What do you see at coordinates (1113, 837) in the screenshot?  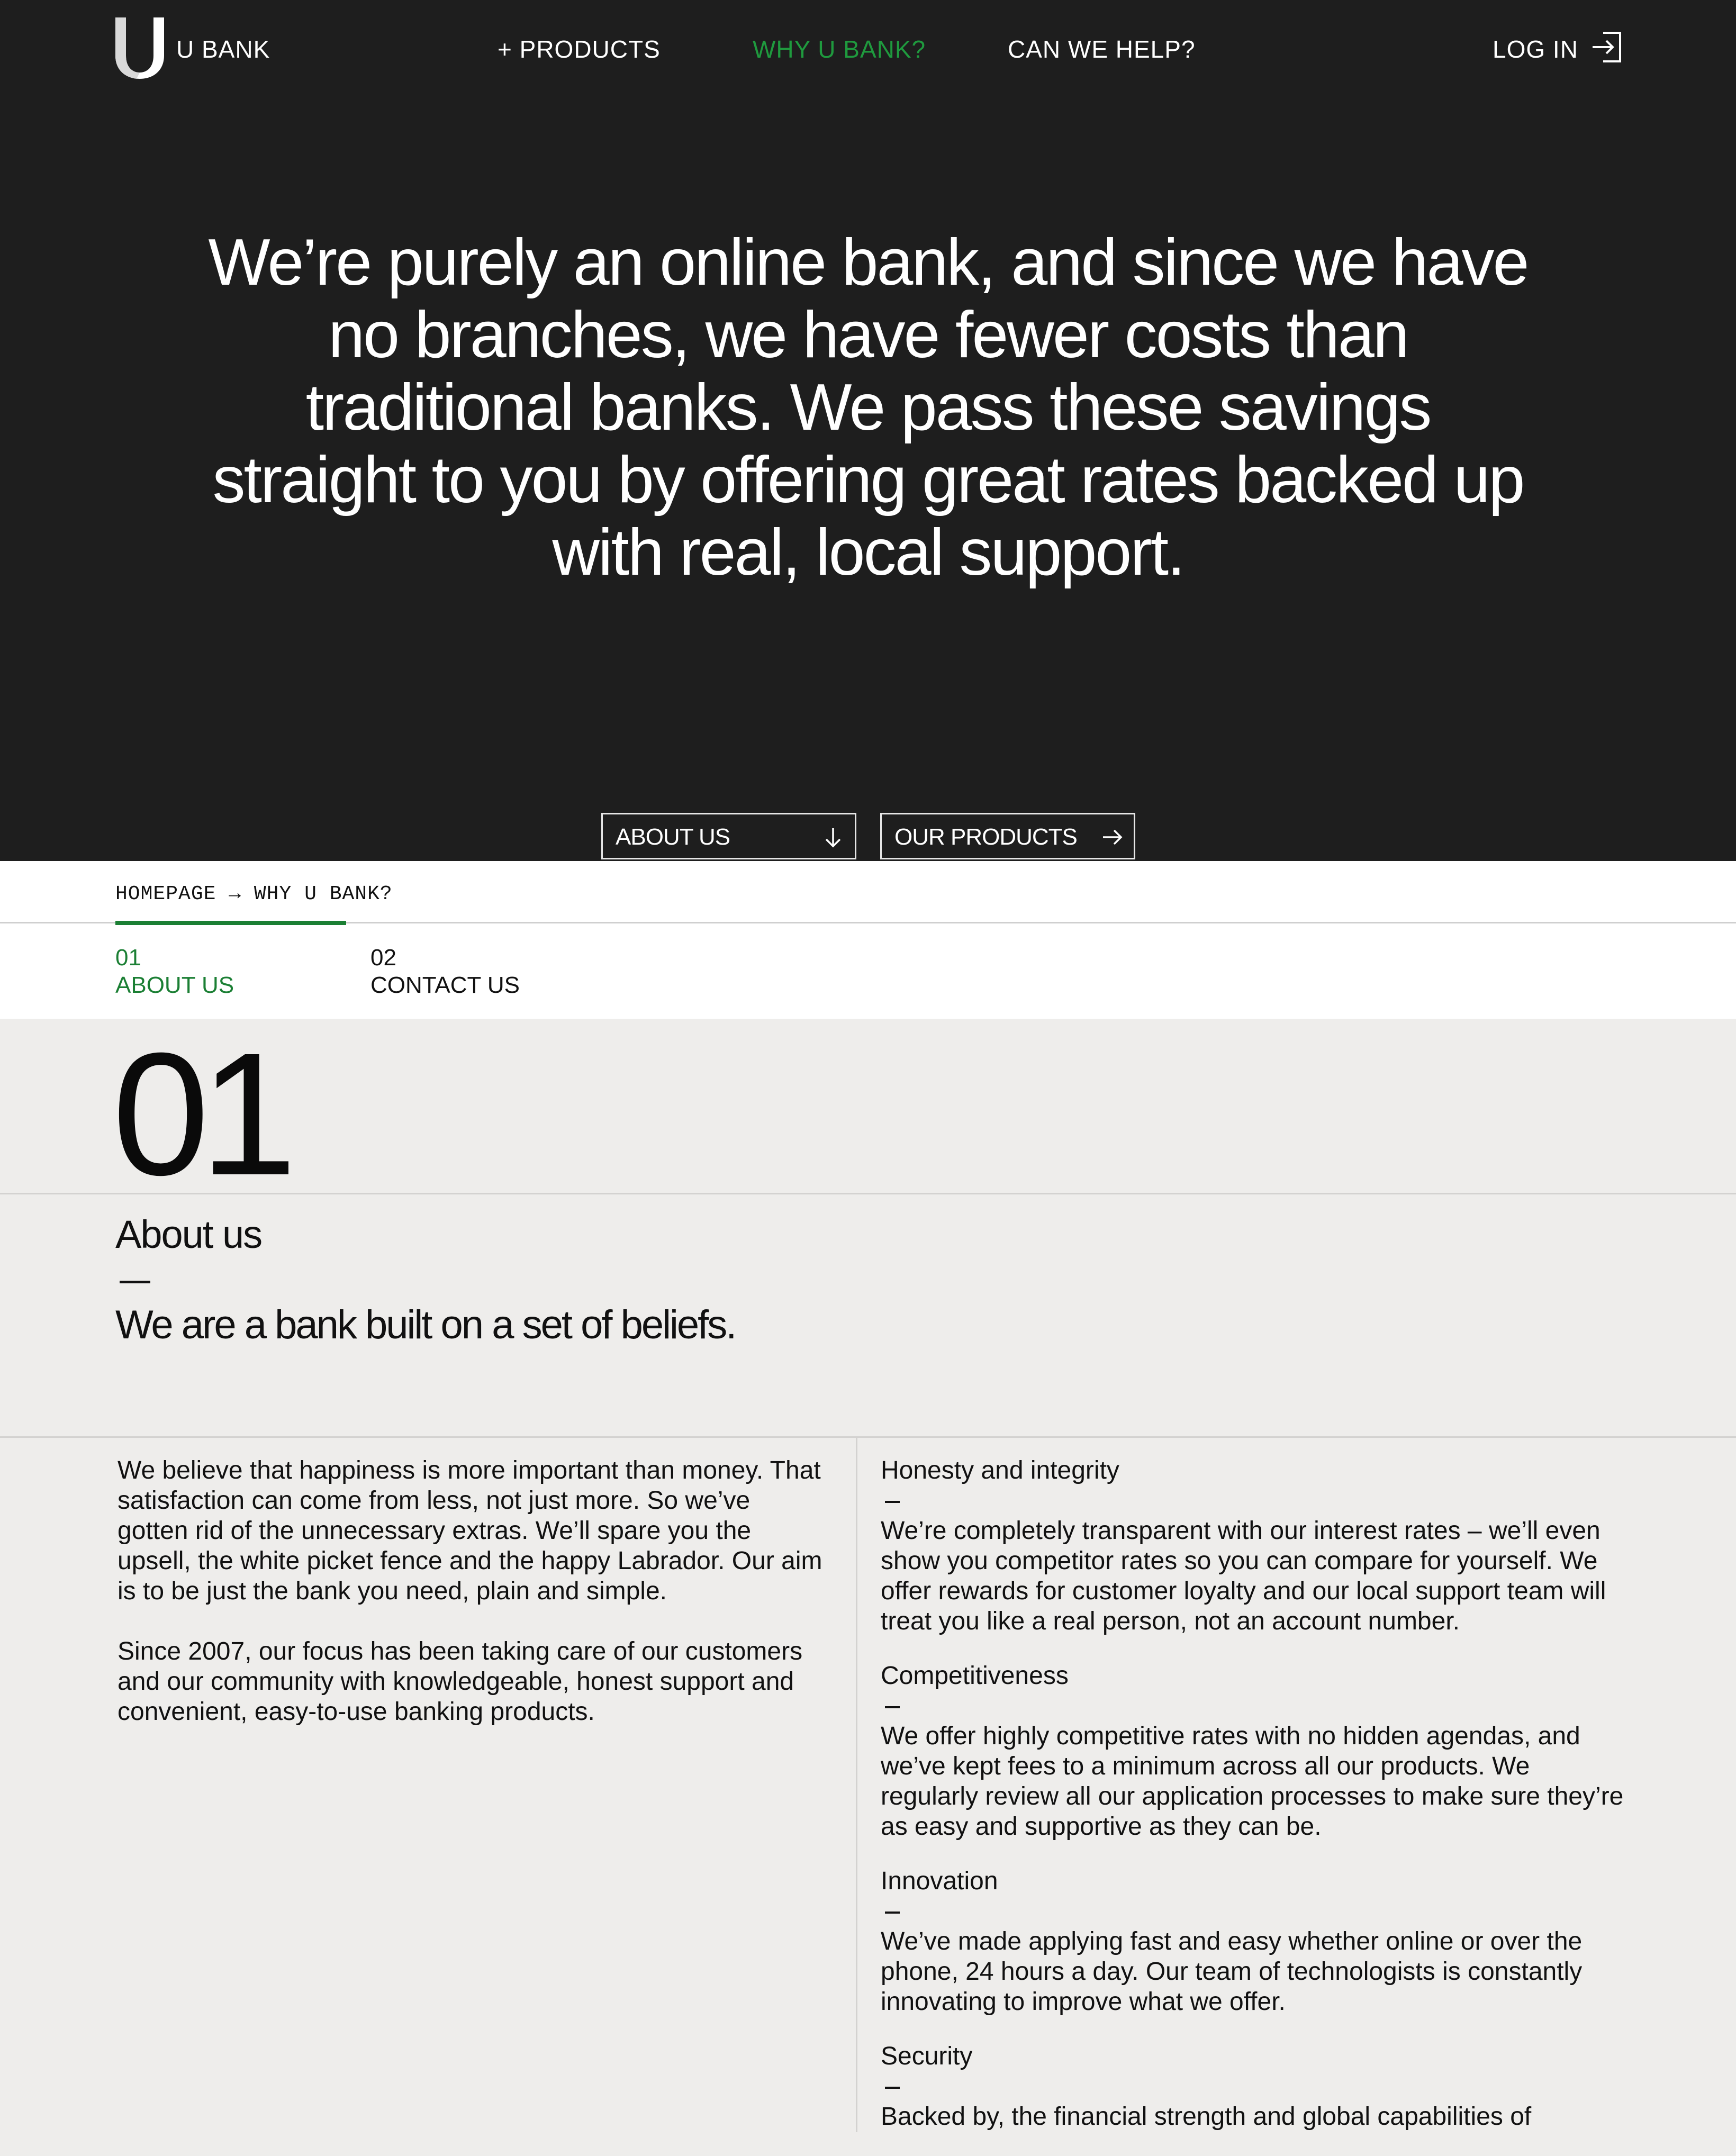 I see `arrow-right-icon` at bounding box center [1113, 837].